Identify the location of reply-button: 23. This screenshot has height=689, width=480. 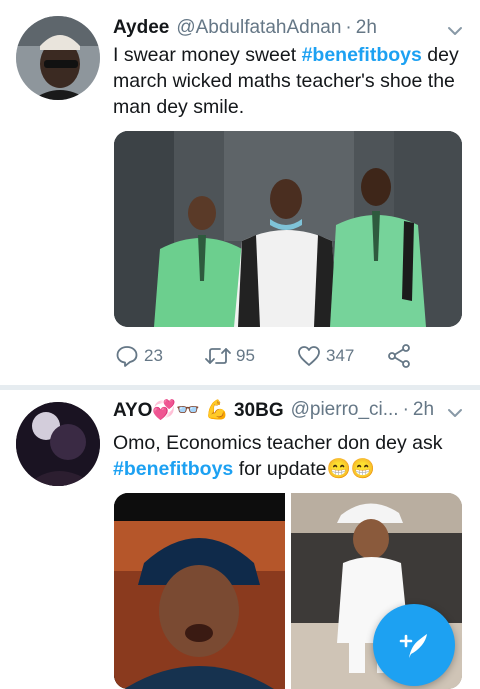
(138, 356).